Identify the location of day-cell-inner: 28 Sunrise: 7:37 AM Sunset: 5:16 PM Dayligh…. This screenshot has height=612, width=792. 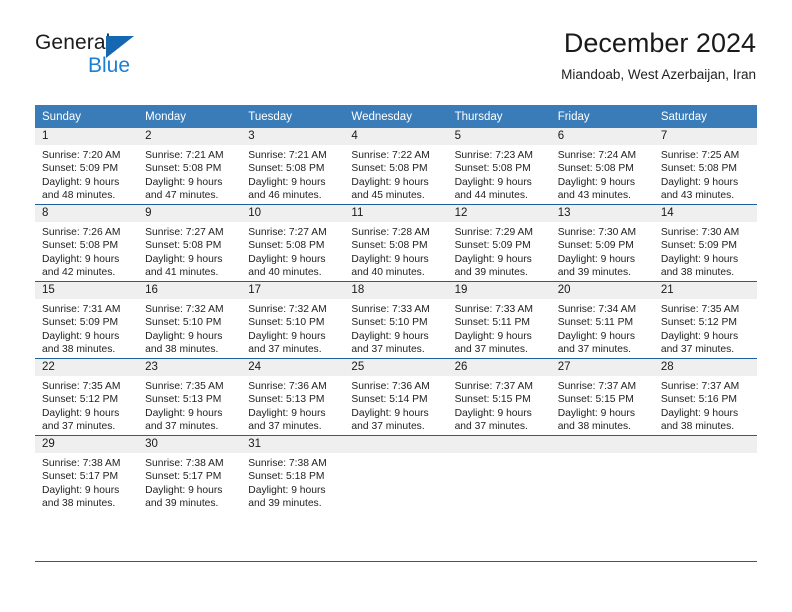
(705, 397).